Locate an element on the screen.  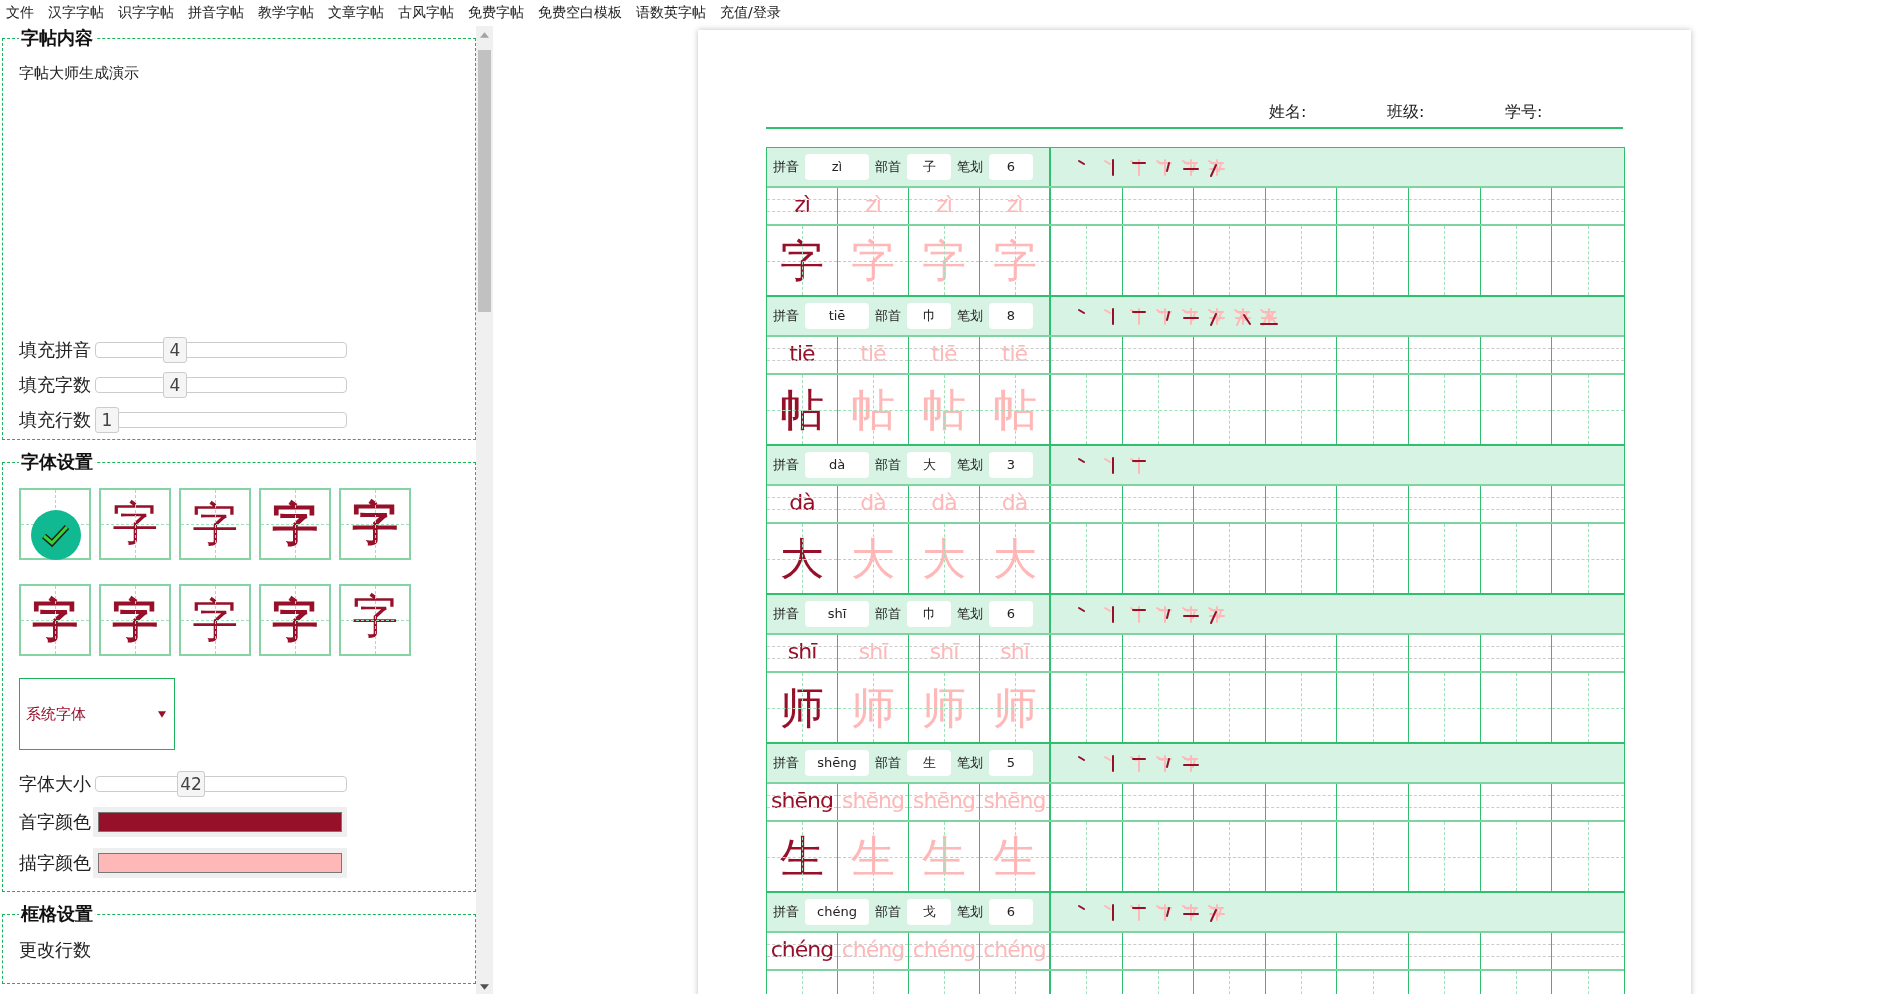
menu-item: 文件 is located at coordinates (20, 13).